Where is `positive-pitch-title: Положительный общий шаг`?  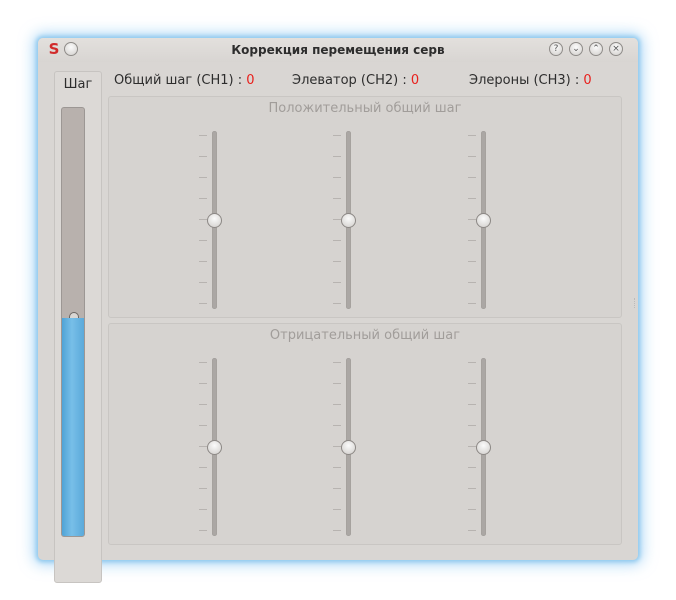
positive-pitch-title: Положительный общий шаг is located at coordinates (365, 108).